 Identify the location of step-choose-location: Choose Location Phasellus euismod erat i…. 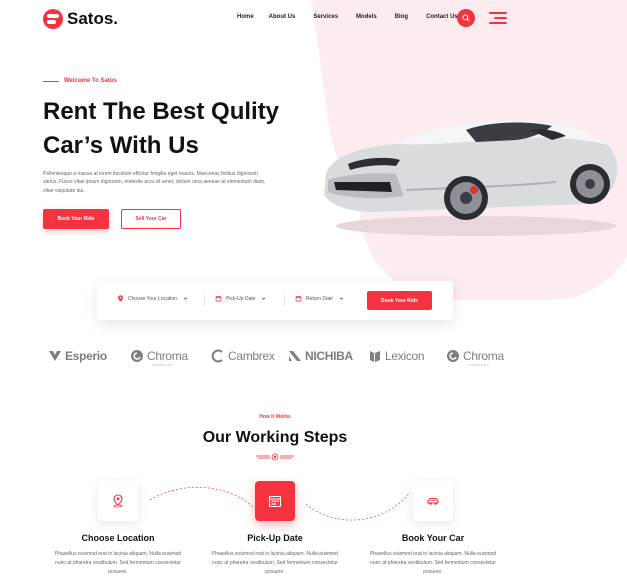
(118, 529).